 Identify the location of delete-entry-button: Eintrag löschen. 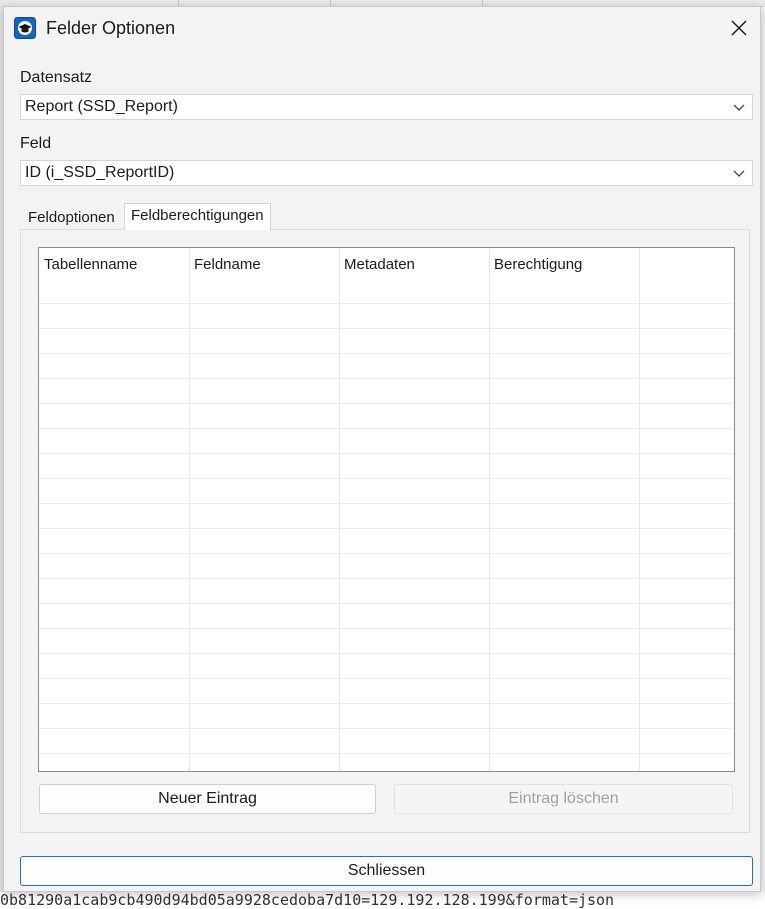
(563, 799).